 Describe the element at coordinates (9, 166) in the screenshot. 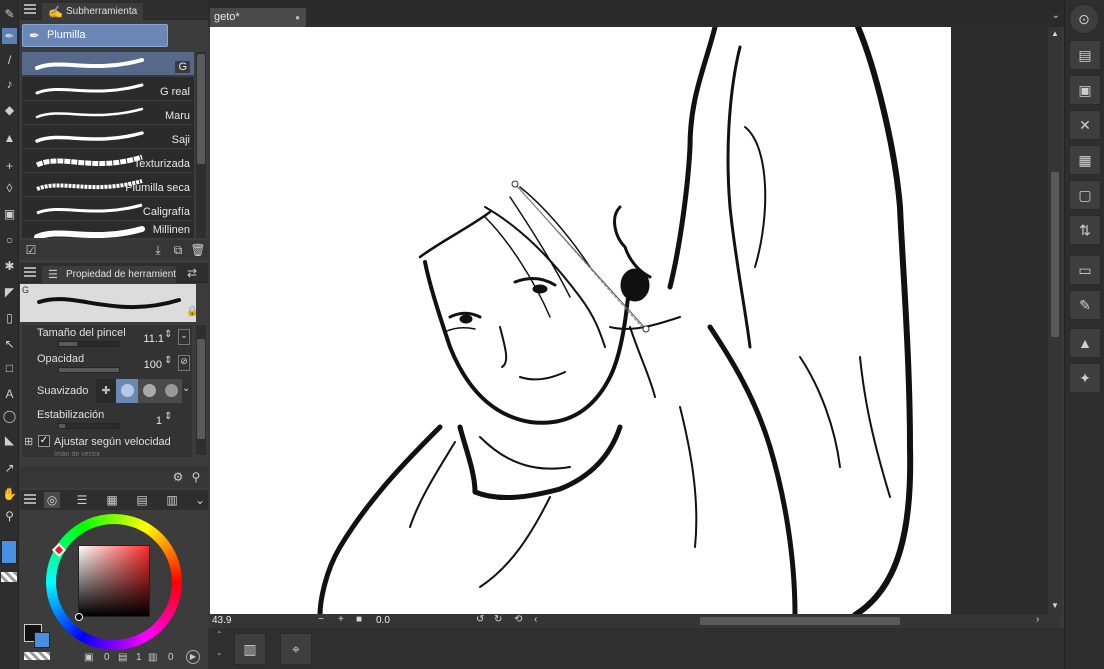

I see `blend-tool-icon: +` at that location.